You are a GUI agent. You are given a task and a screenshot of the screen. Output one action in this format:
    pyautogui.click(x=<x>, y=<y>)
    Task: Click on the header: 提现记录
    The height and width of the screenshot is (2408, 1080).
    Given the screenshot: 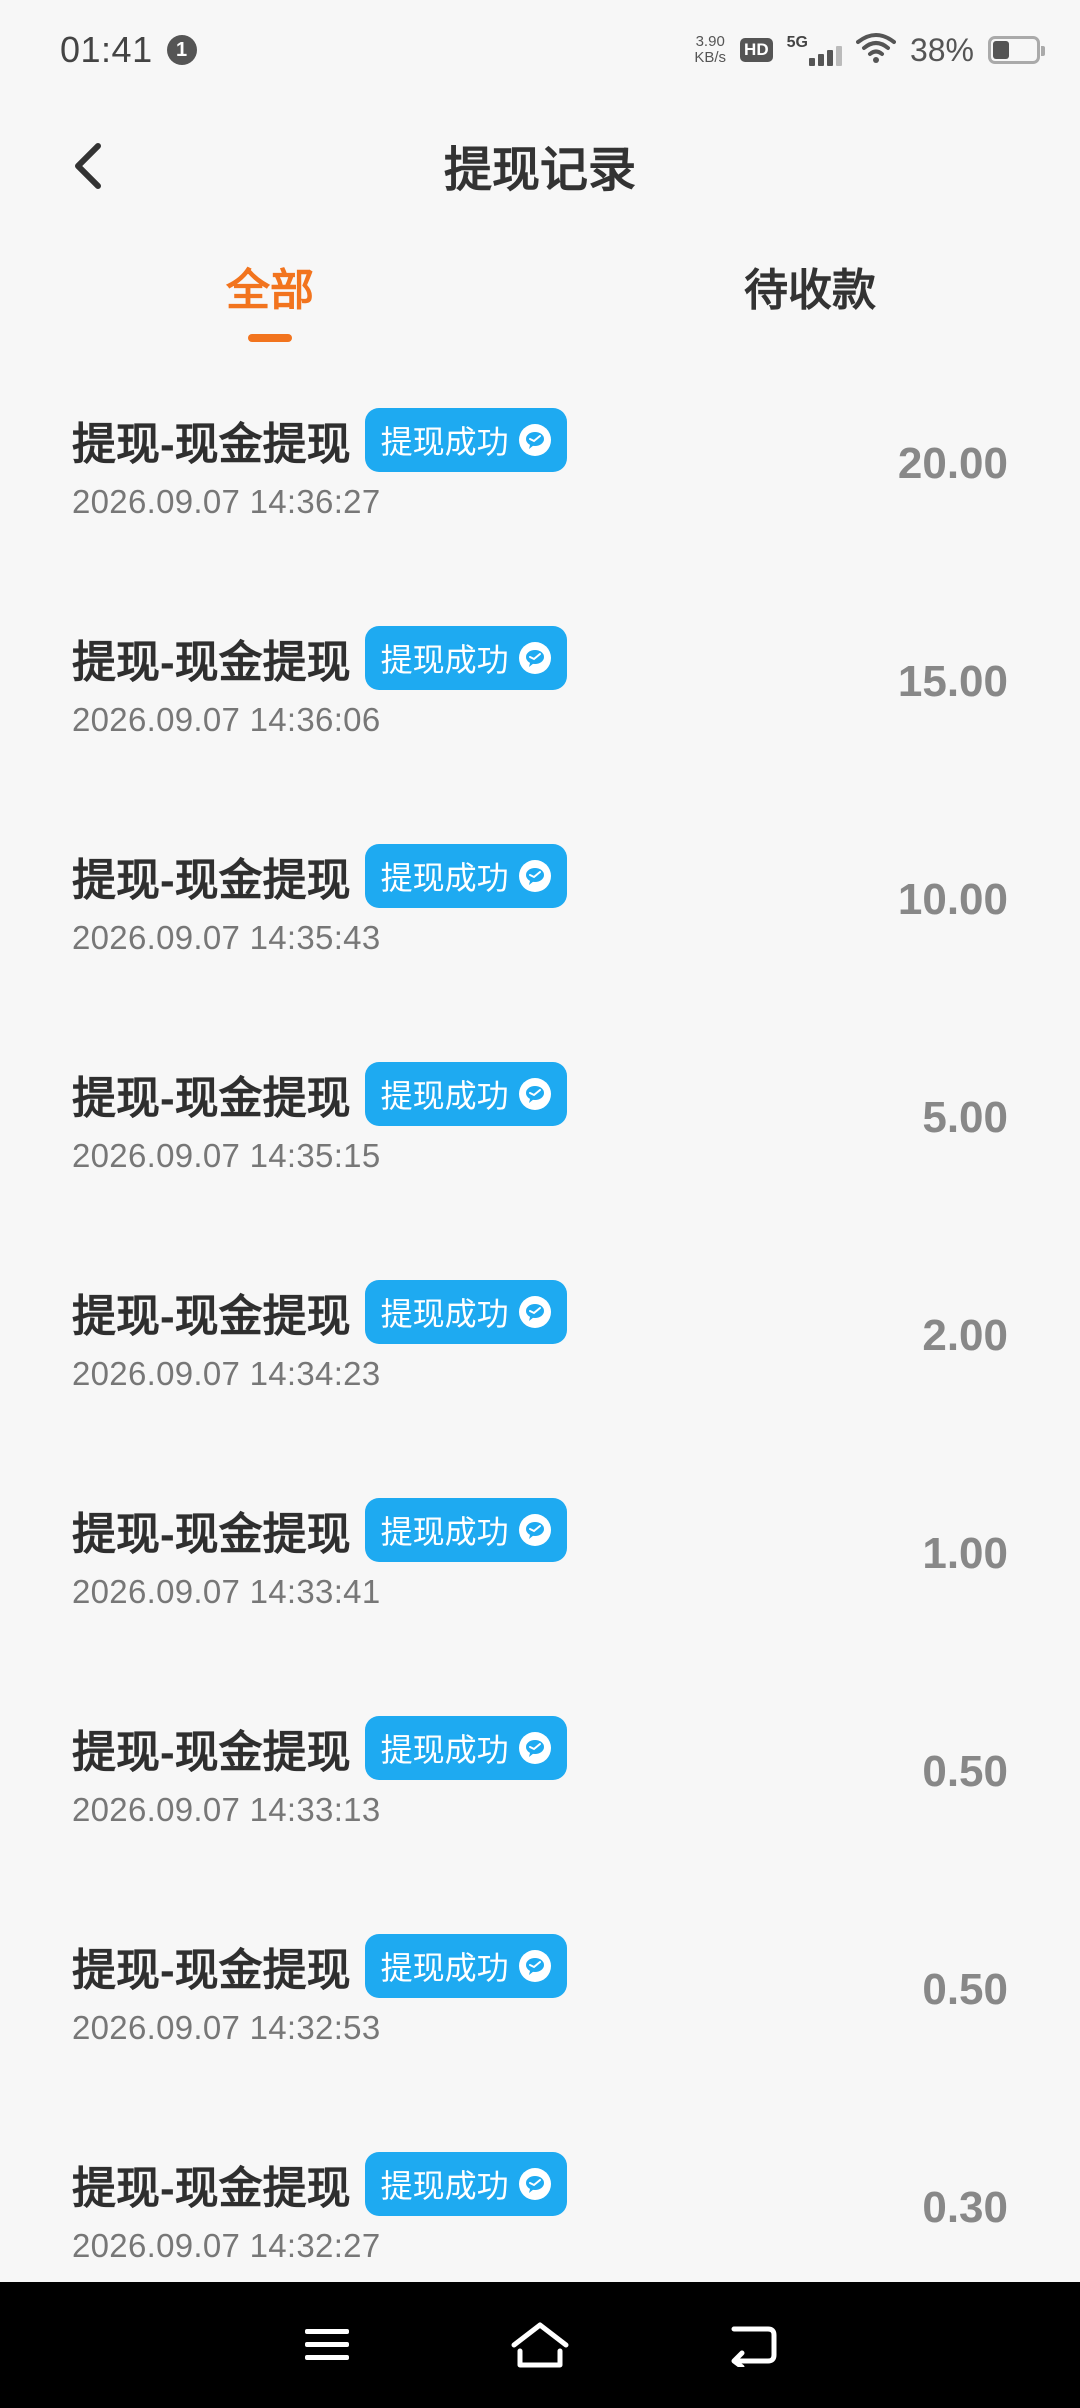 What is the action you would take?
    pyautogui.click(x=540, y=165)
    